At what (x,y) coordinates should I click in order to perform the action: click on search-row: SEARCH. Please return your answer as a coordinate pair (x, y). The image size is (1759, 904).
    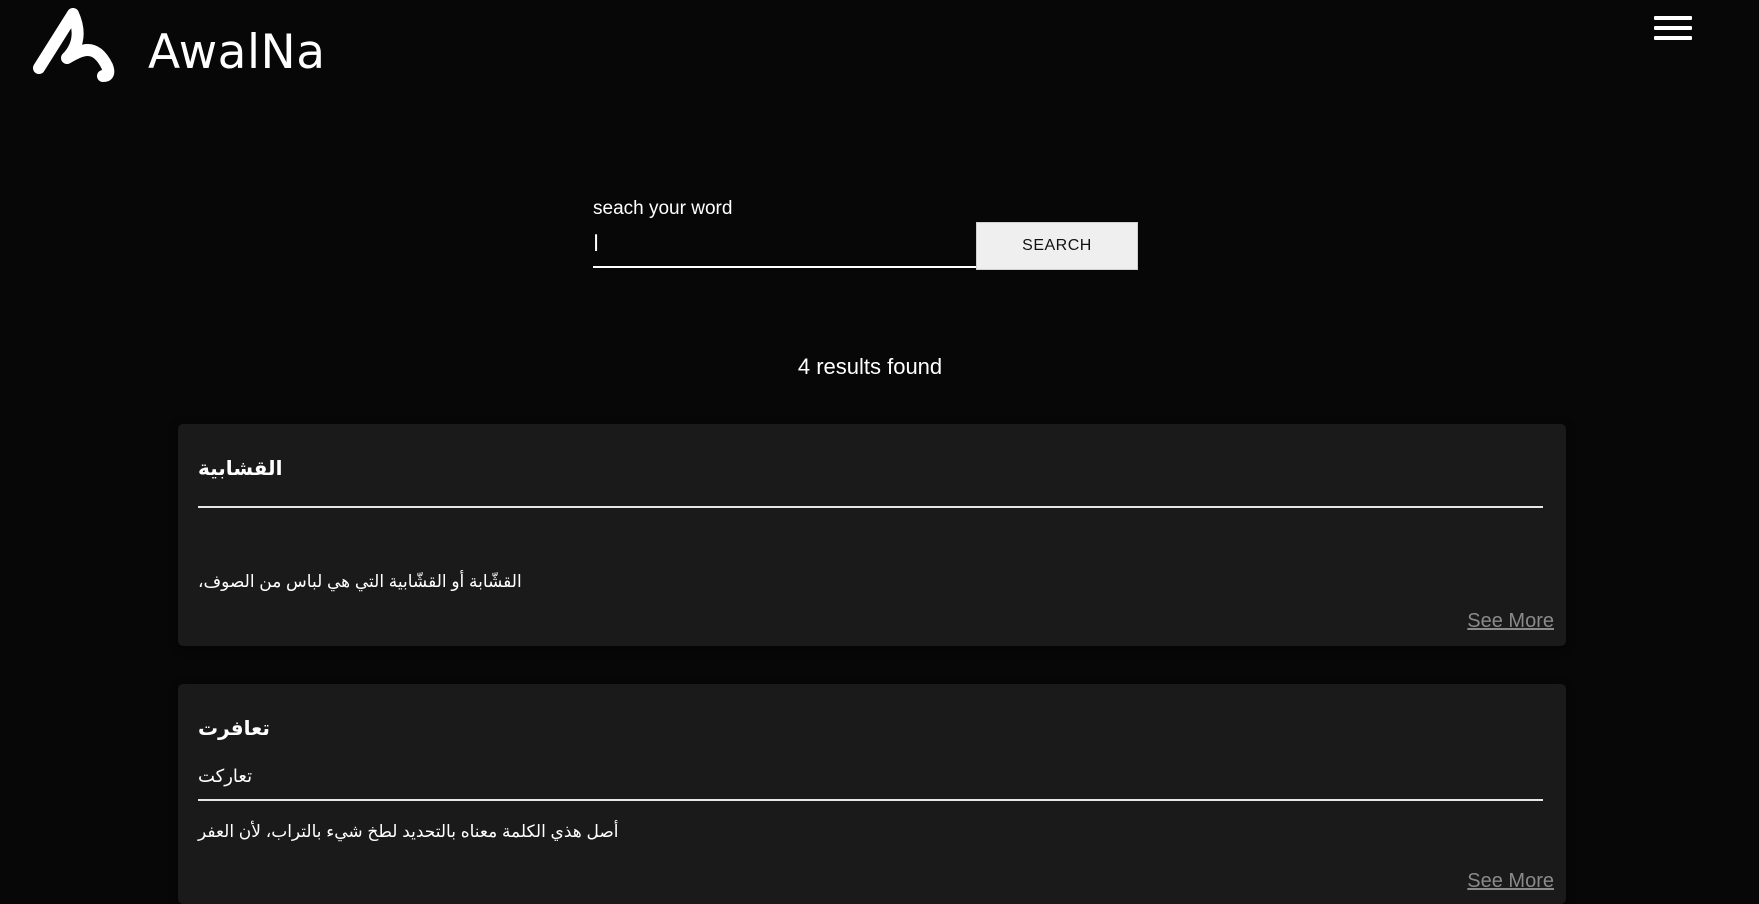
    Looking at the image, I should click on (865, 246).